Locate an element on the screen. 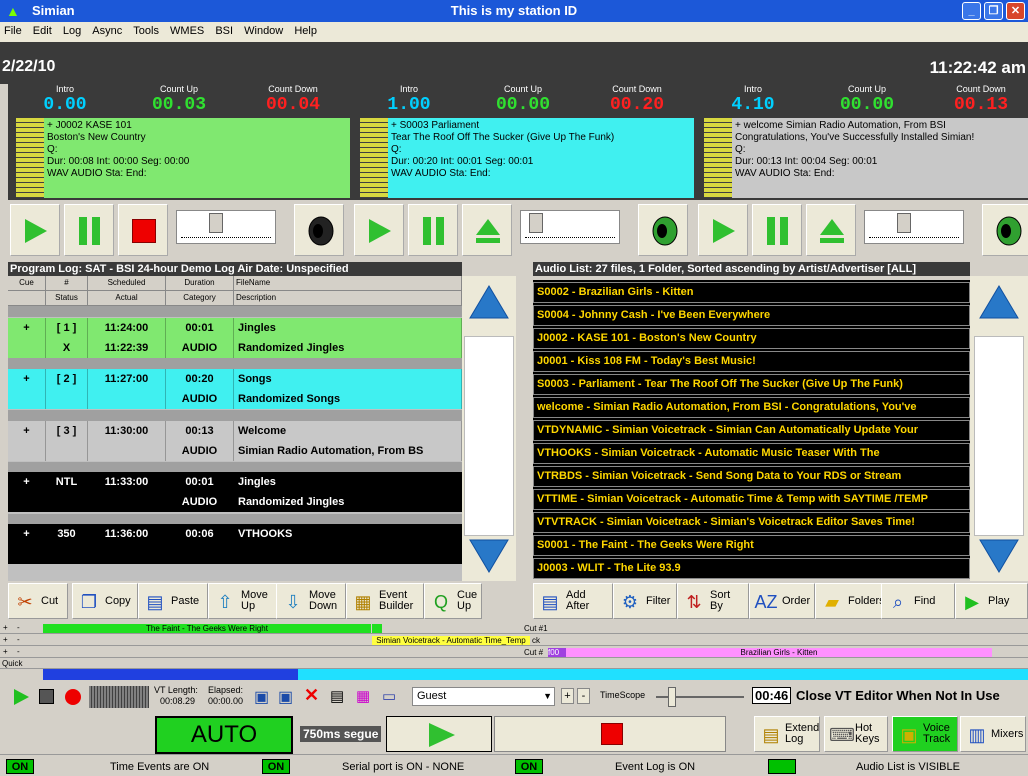 This screenshot has width=1028, height=776. add-after-button: ▤ Add After is located at coordinates (573, 601).